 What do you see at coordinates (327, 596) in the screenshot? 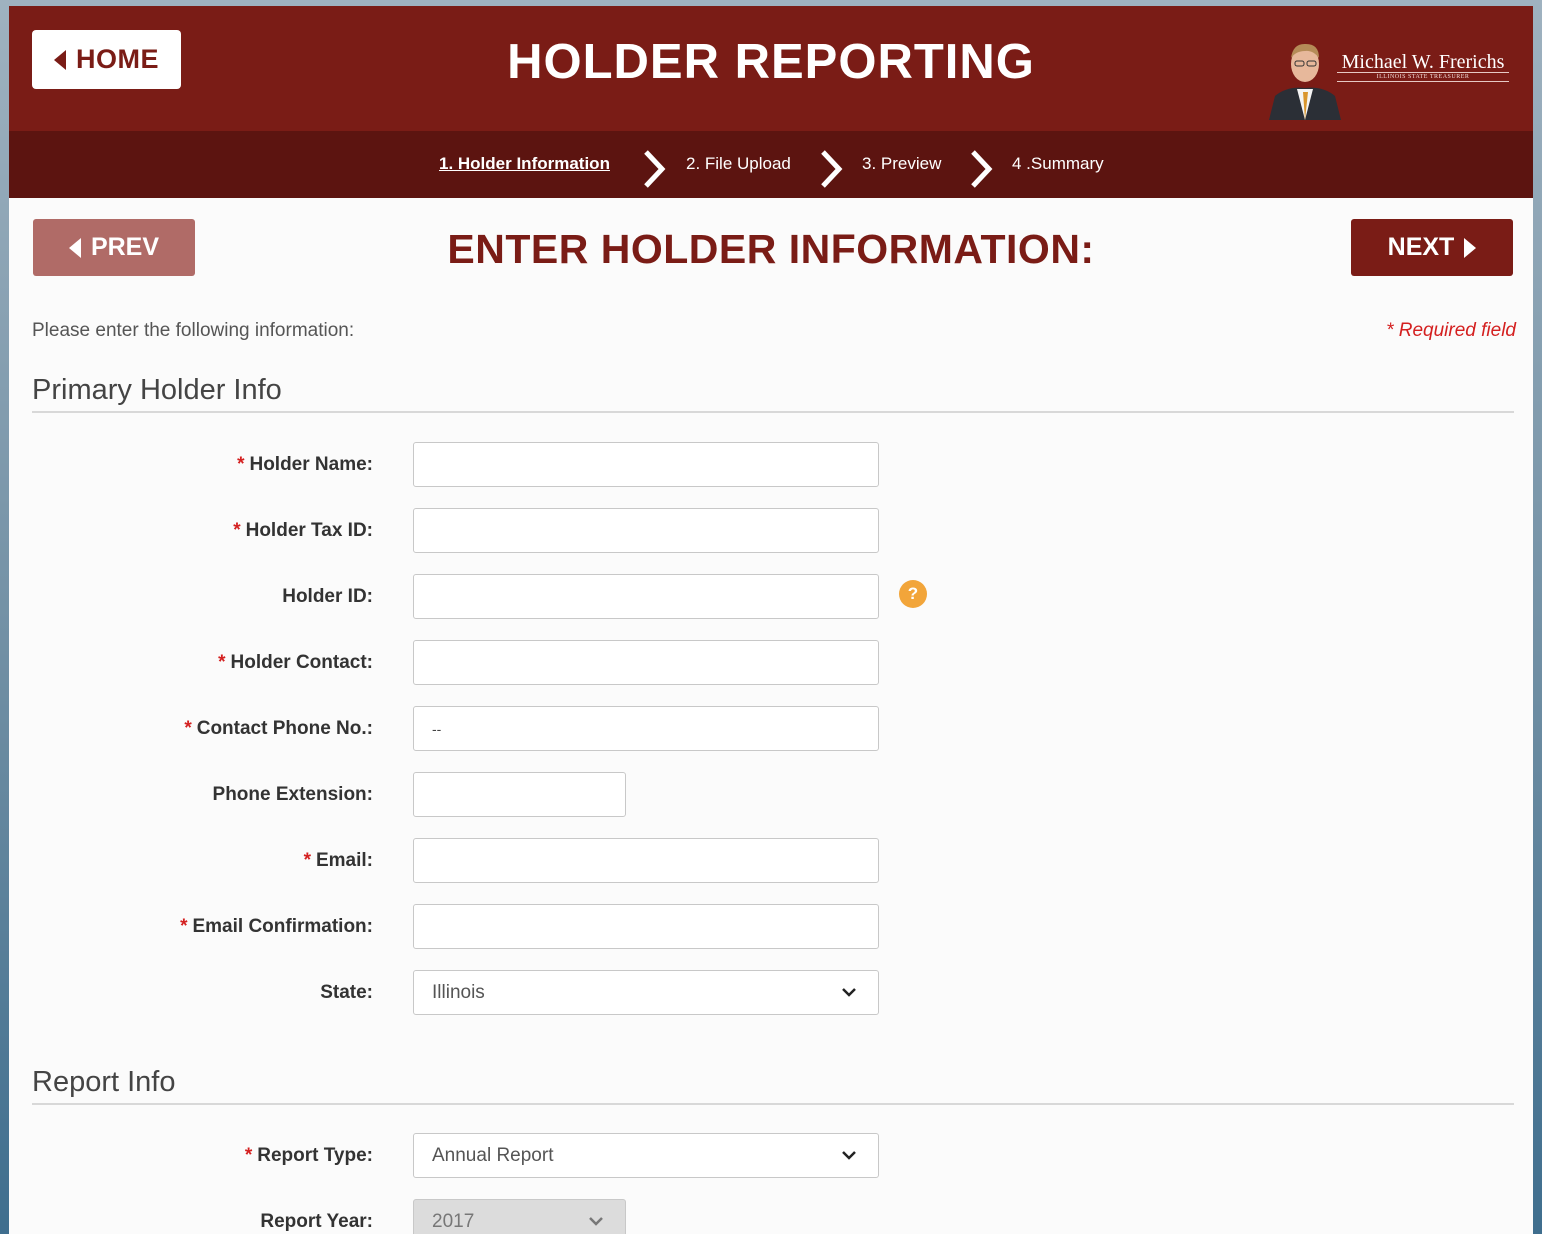
I see `holder-id-label: Holder ID:` at bounding box center [327, 596].